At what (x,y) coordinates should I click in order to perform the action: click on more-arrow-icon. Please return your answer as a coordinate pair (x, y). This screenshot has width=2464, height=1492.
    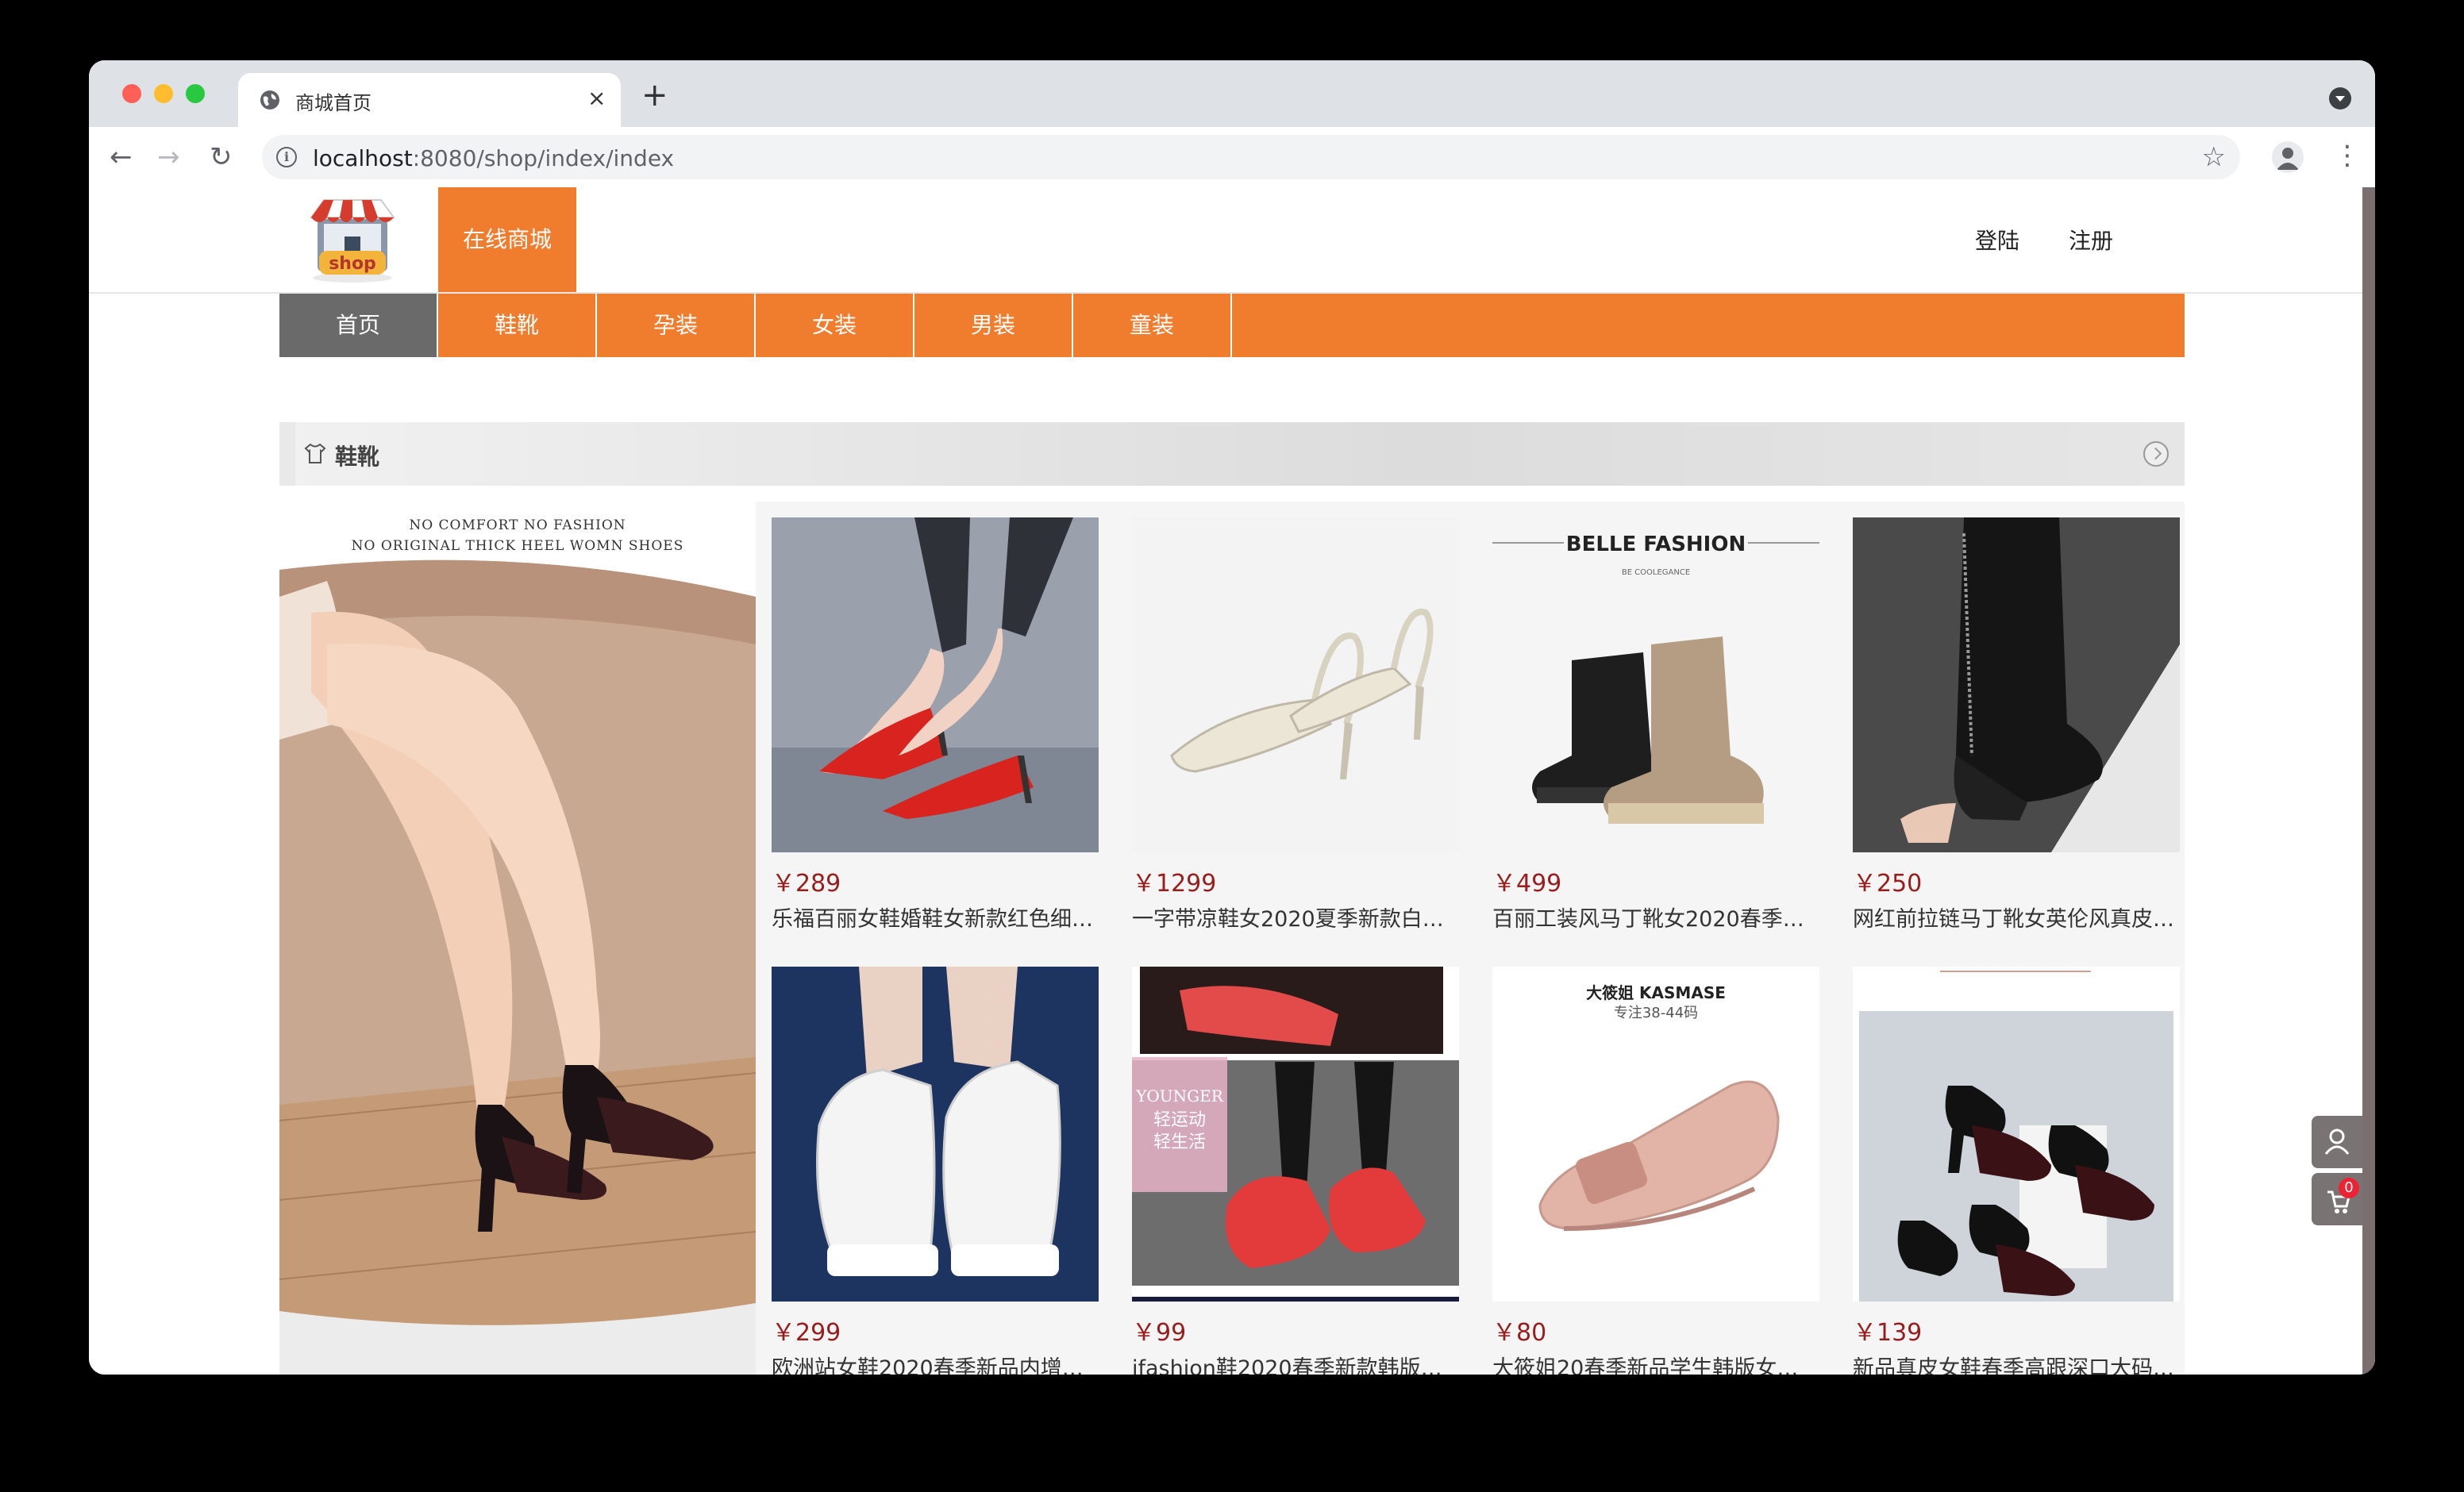
    Looking at the image, I should click on (2156, 454).